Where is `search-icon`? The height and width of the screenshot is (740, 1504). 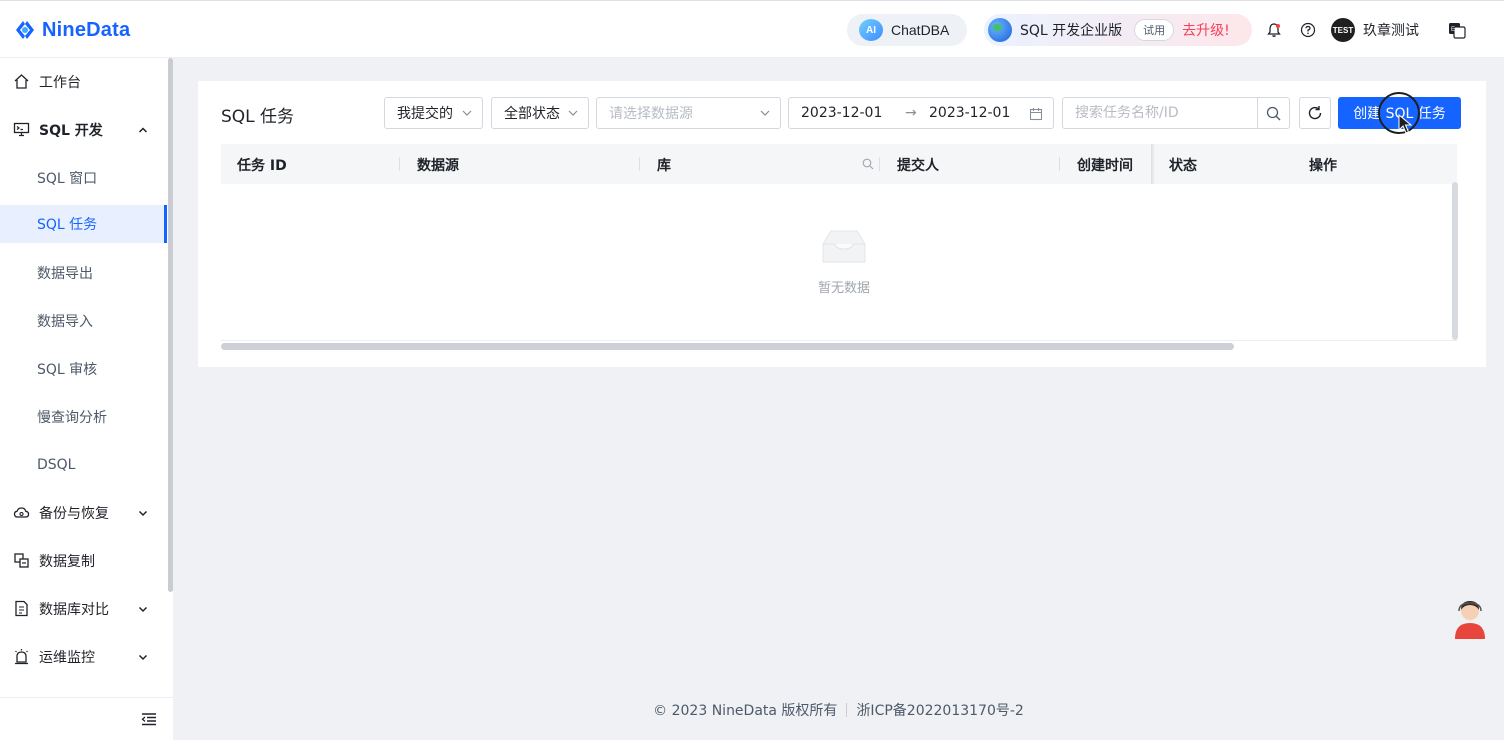
search-icon is located at coordinates (1273, 113).